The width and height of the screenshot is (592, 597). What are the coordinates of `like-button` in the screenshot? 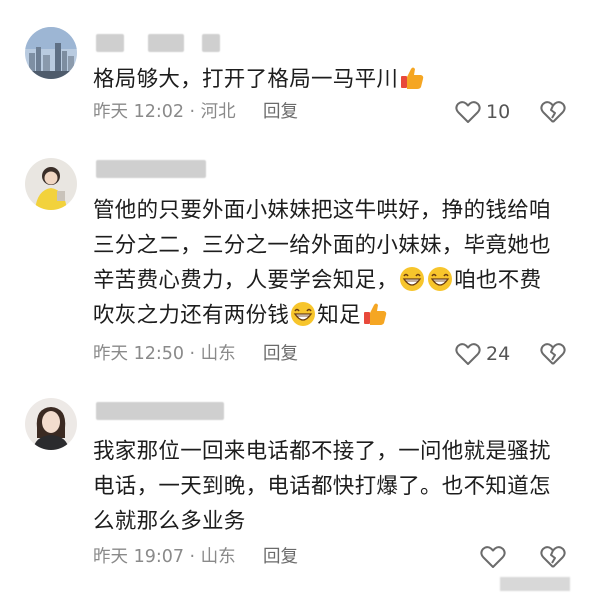 It's located at (493, 557).